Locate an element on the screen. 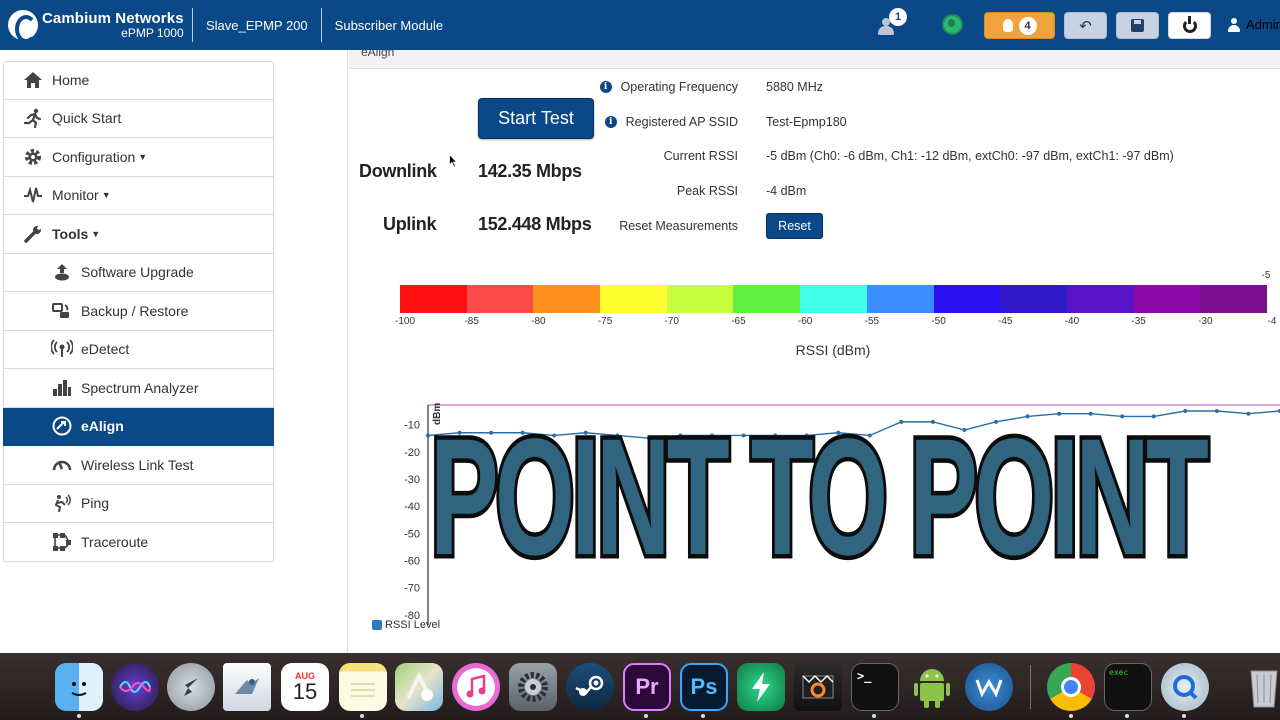 The width and height of the screenshot is (1280, 720). ap-ssid-label: Registered AP SSID is located at coordinates (681, 122).